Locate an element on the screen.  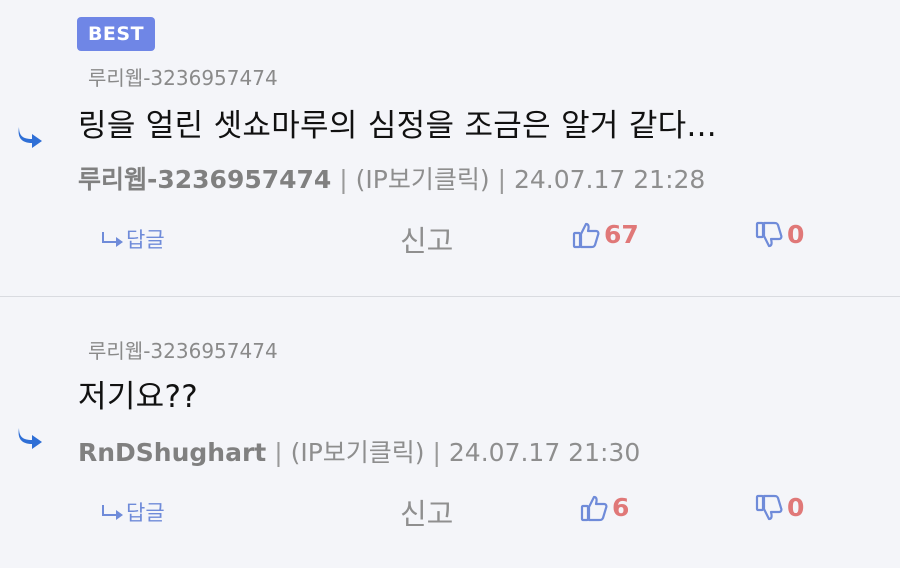
like-count: 6 is located at coordinates (621, 507).